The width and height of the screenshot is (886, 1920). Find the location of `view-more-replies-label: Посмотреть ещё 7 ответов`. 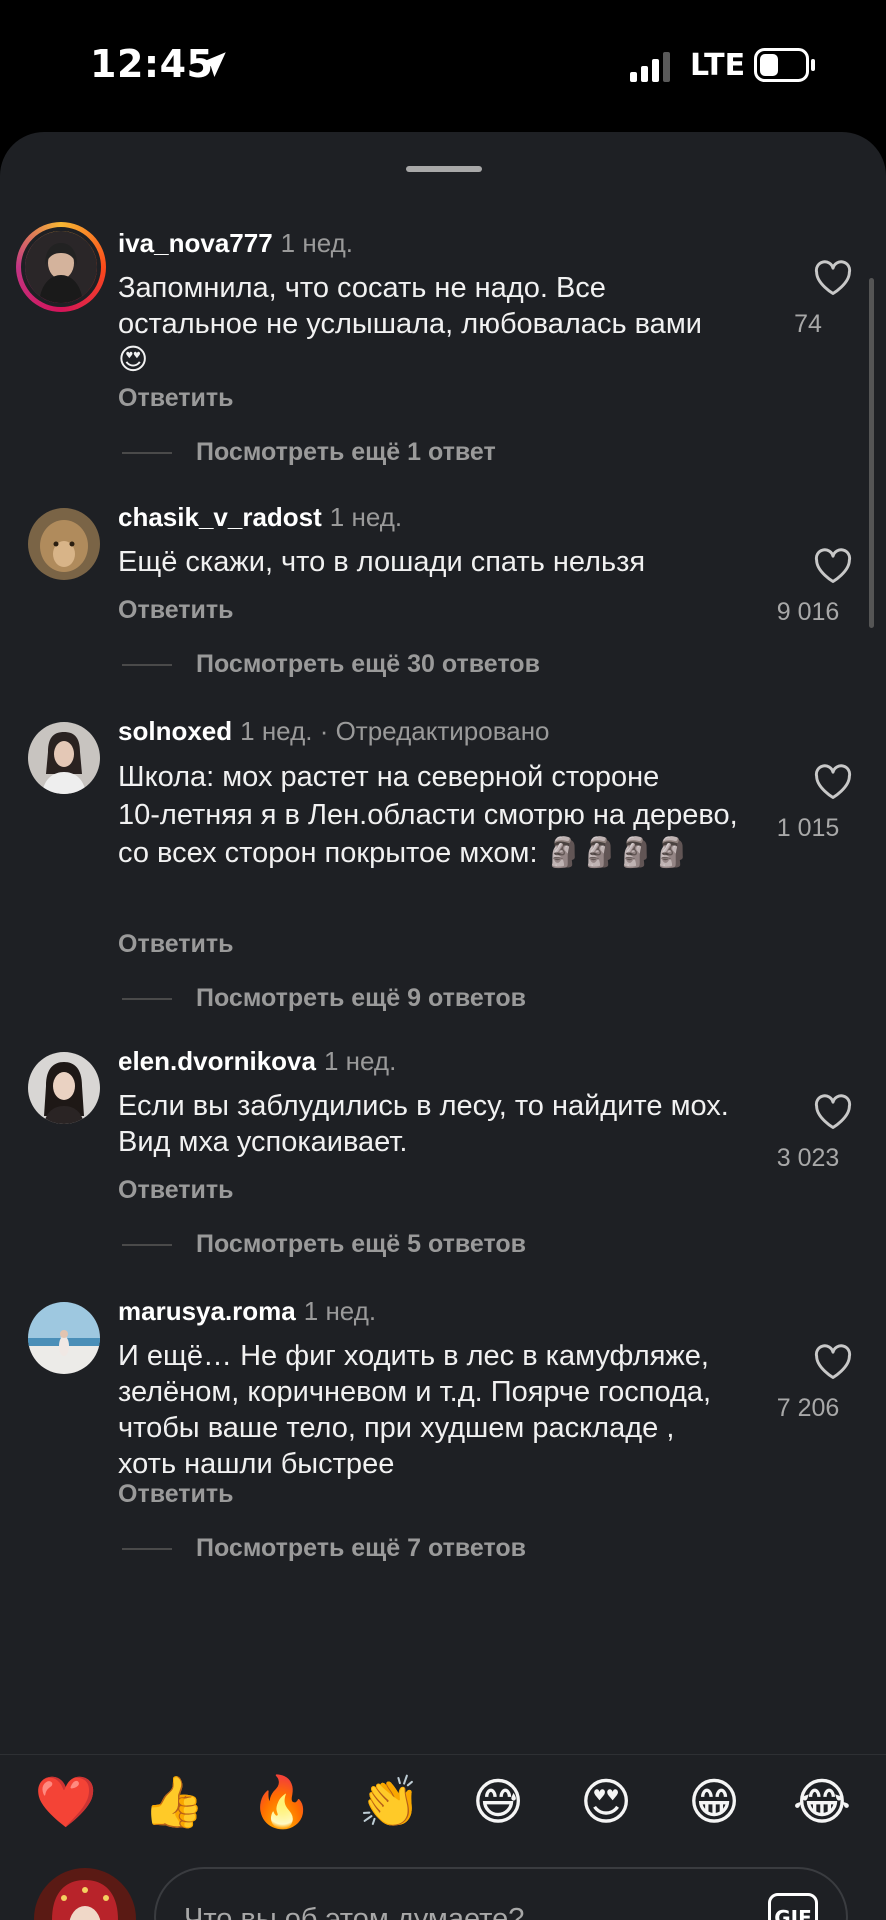

view-more-replies-label: Посмотреть ещё 7 ответов is located at coordinates (361, 1548).